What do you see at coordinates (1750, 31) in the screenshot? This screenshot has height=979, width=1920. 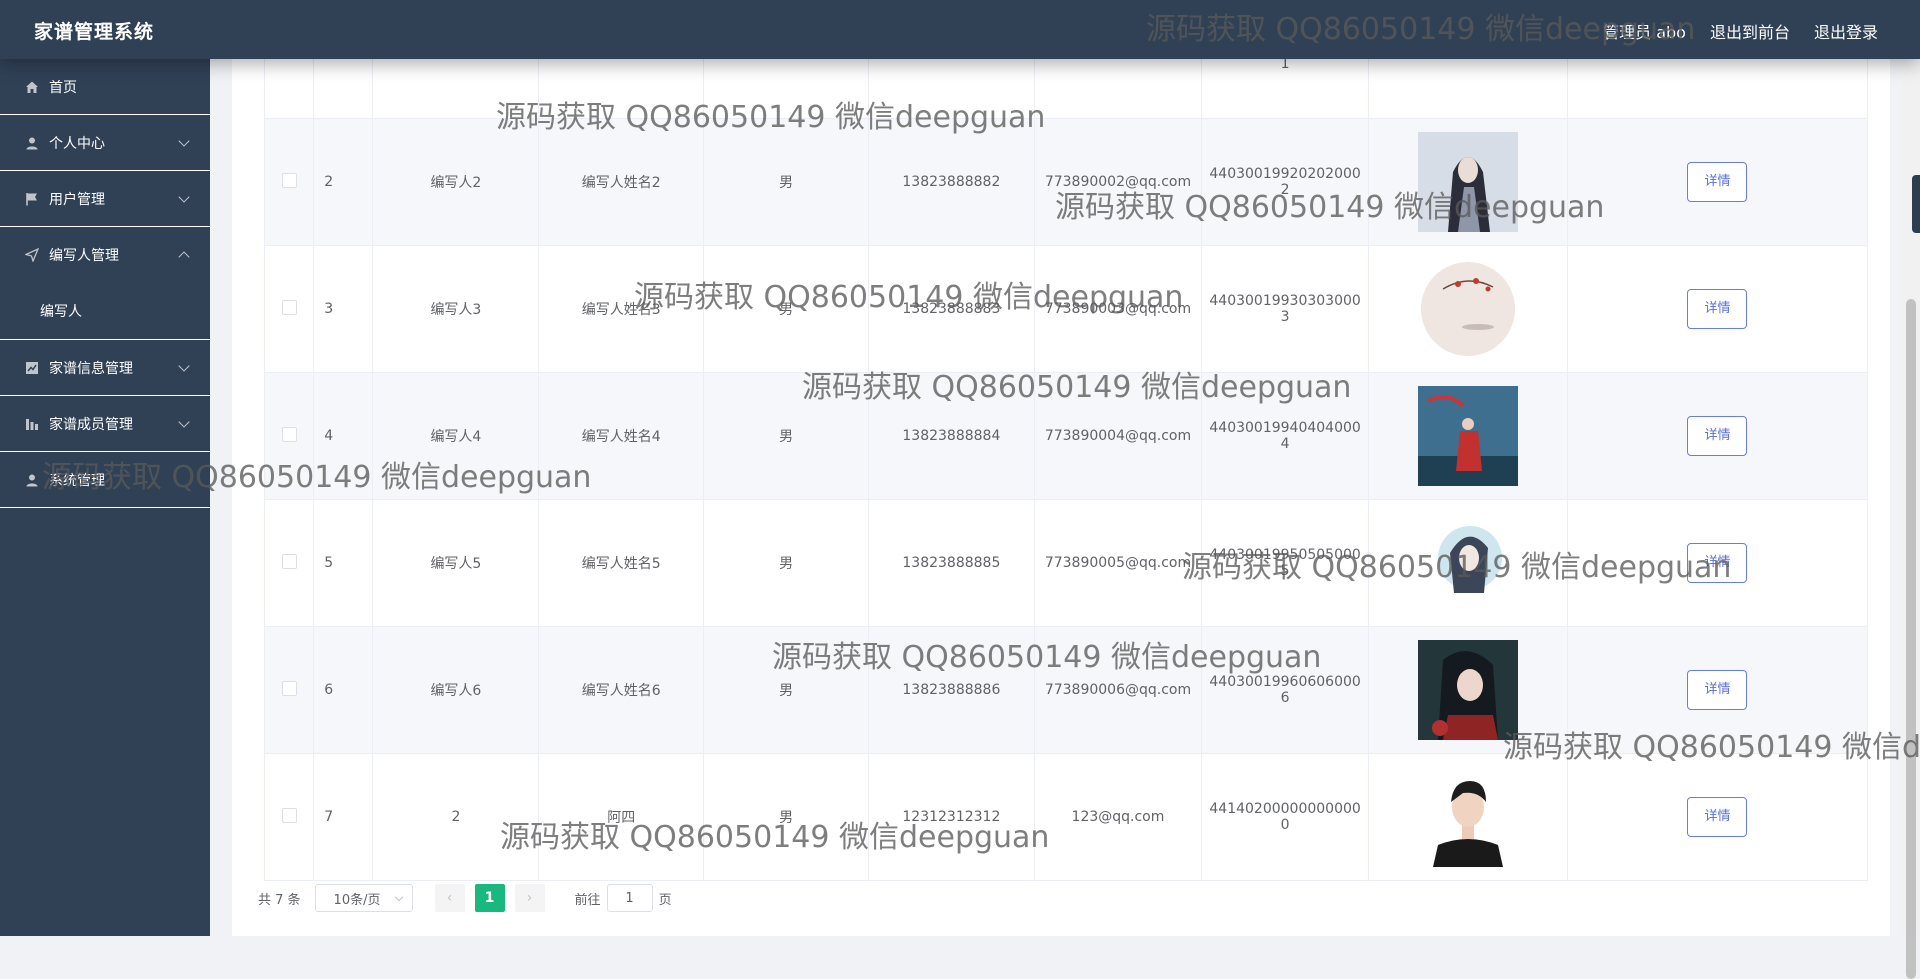 I see `frontend-link: 退出到前台` at bounding box center [1750, 31].